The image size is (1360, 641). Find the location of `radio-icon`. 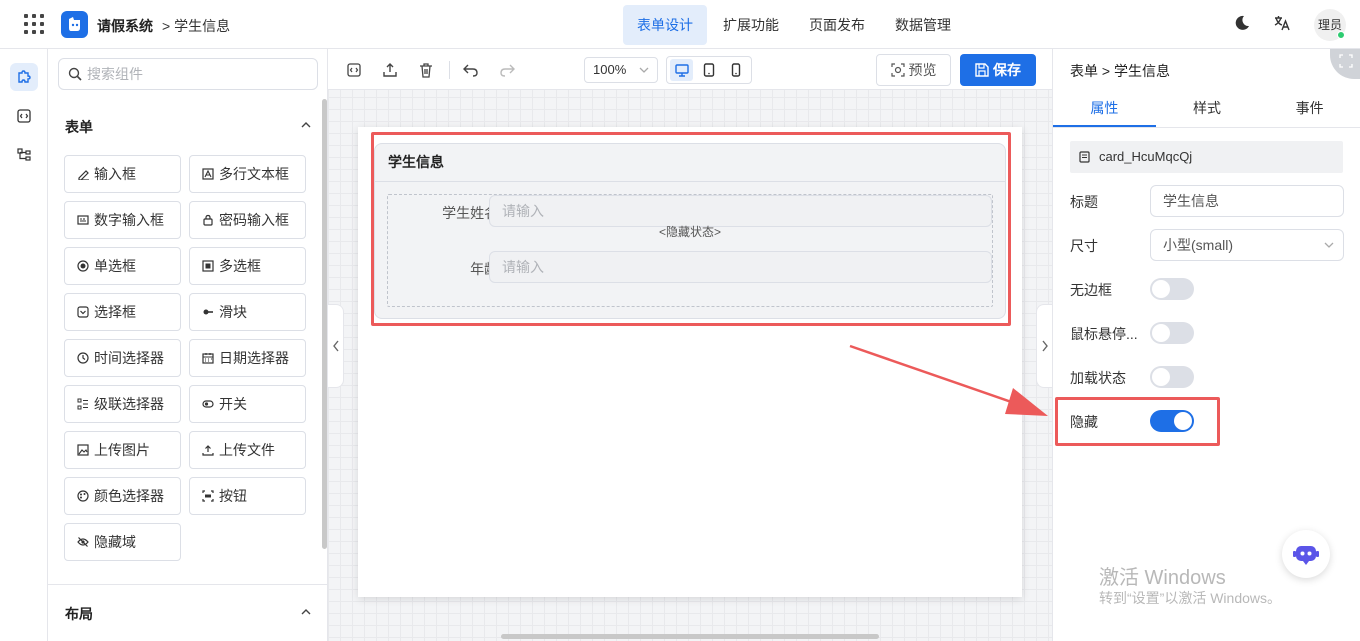

radio-icon is located at coordinates (83, 266).